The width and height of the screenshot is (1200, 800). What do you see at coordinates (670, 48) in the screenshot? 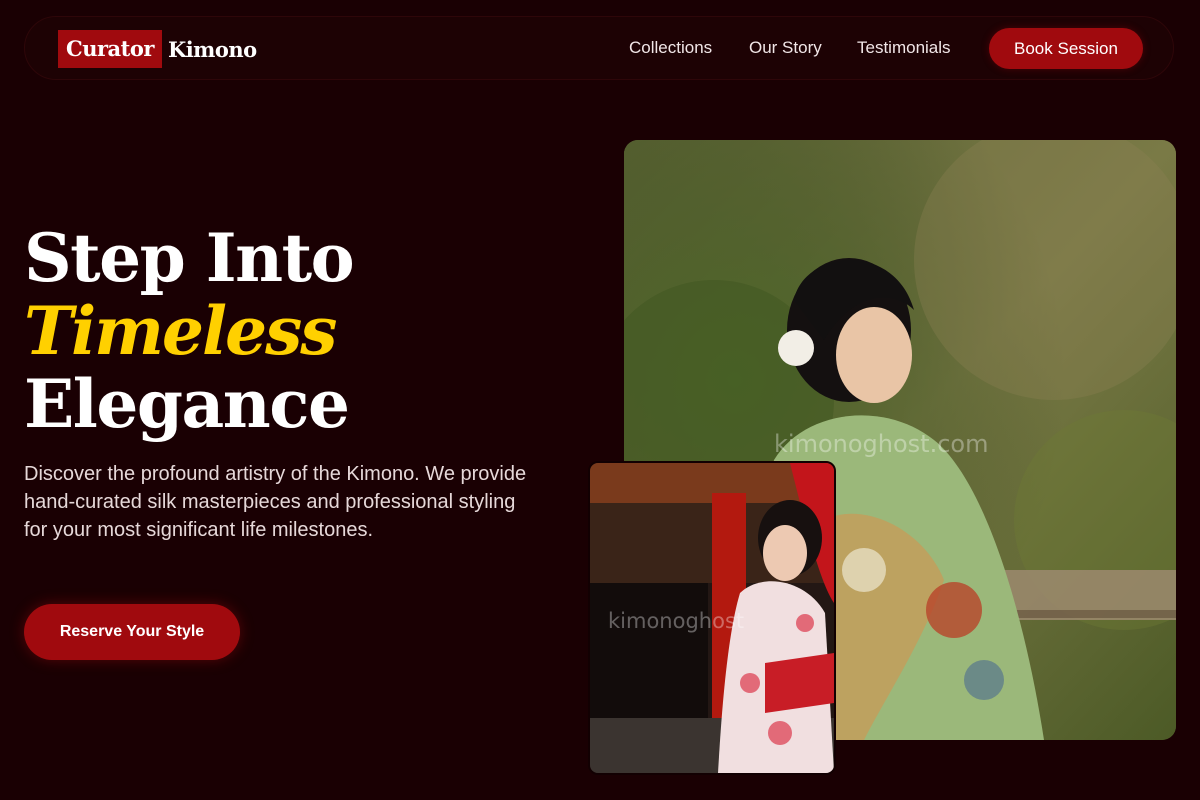
I see `nav-link-collections: Collections` at bounding box center [670, 48].